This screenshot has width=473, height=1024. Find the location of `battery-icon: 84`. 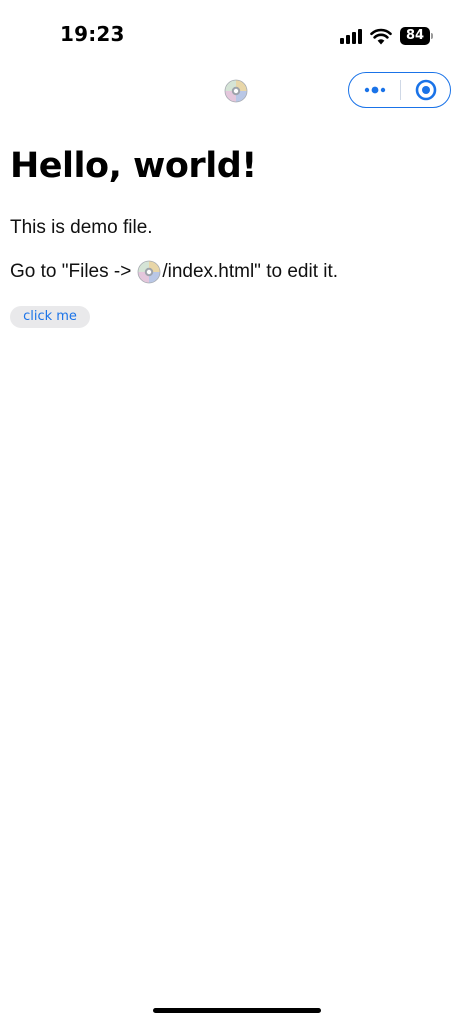

battery-icon: 84 is located at coordinates (416, 36).